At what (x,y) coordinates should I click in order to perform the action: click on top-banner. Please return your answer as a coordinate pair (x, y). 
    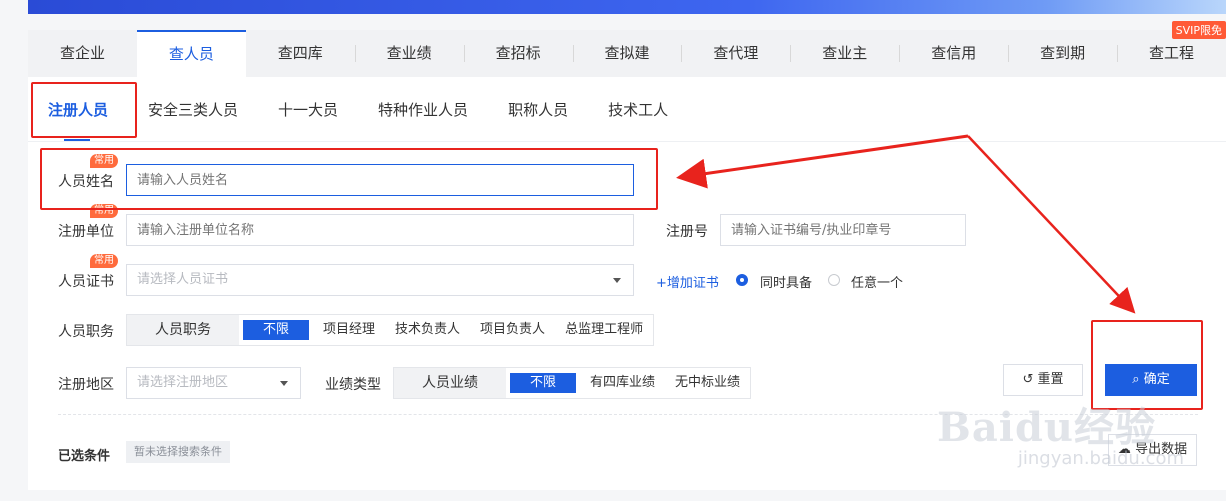
    Looking at the image, I should click on (627, 7).